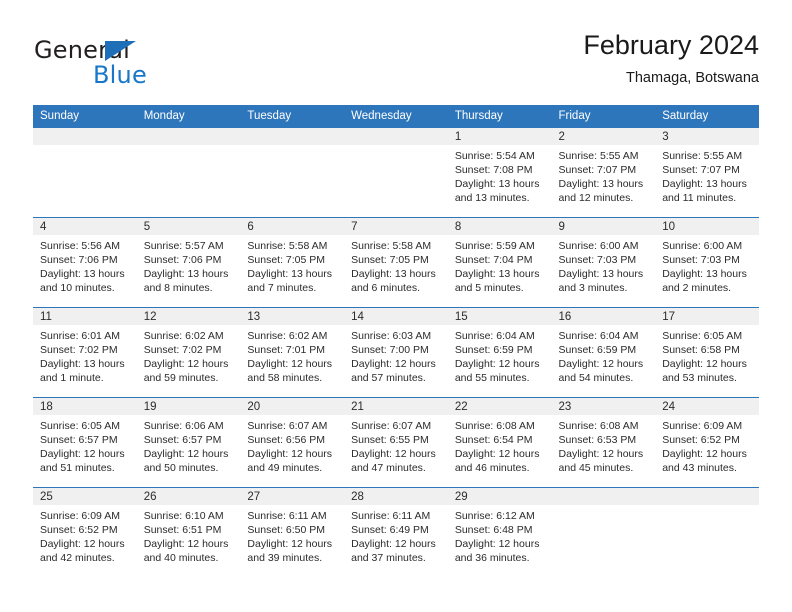 Image resolution: width=792 pixels, height=612 pixels. I want to click on daylight-text-line2: and 39 minutes., so click(285, 558).